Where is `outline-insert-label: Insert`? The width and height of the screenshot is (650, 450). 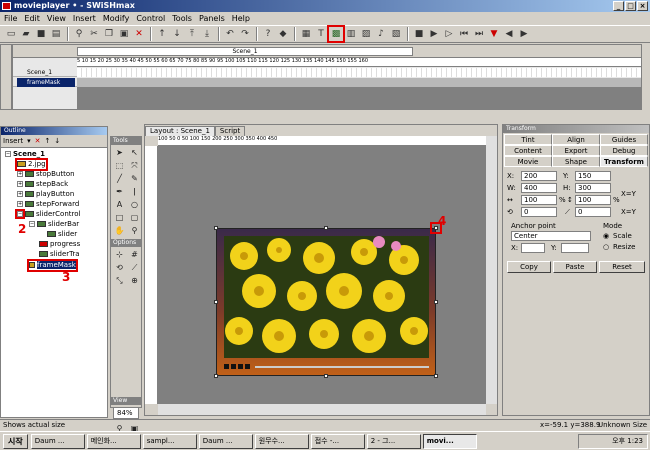 outline-insert-label: Insert is located at coordinates (13, 141).